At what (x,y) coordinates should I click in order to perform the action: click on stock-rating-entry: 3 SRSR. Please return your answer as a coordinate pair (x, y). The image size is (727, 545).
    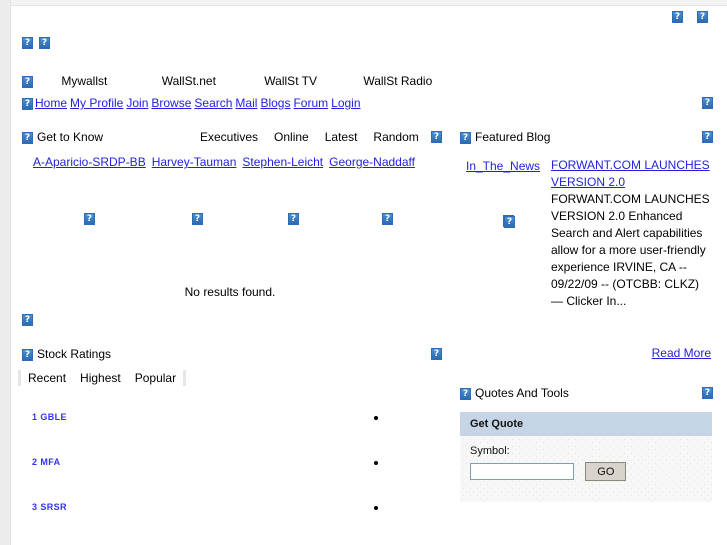
    Looking at the image, I should click on (49, 507).